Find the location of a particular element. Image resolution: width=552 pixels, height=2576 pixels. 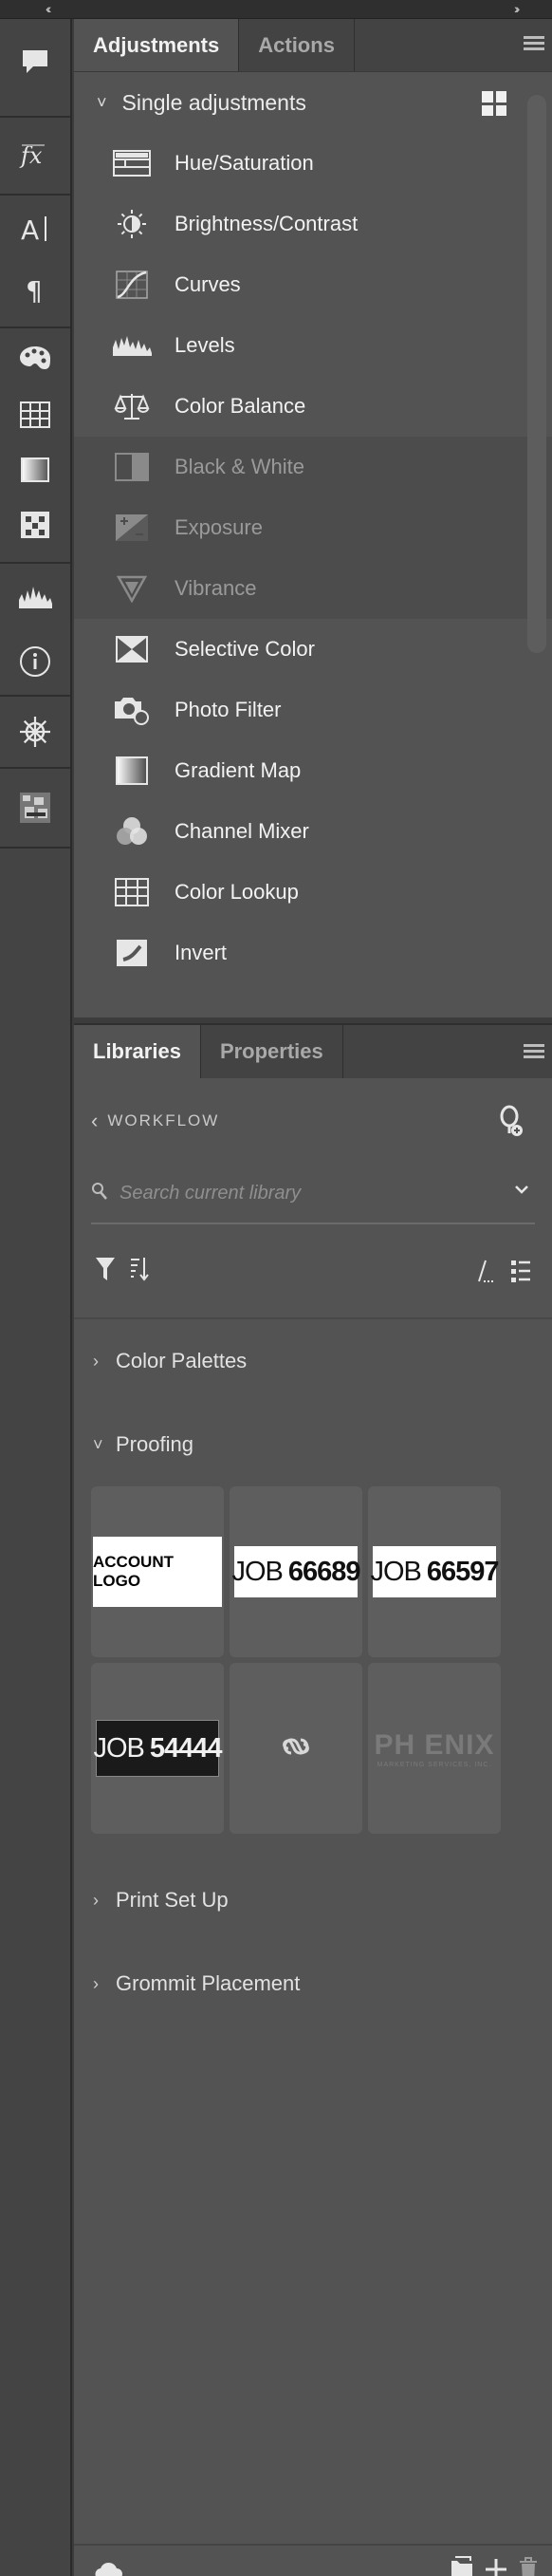

adjustment-label: Gradient Map is located at coordinates (238, 770).